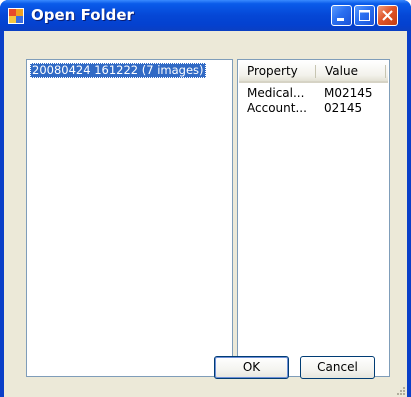  What do you see at coordinates (118, 70) in the screenshot?
I see `folder-list-item: 20080424 161222 (7 images)` at bounding box center [118, 70].